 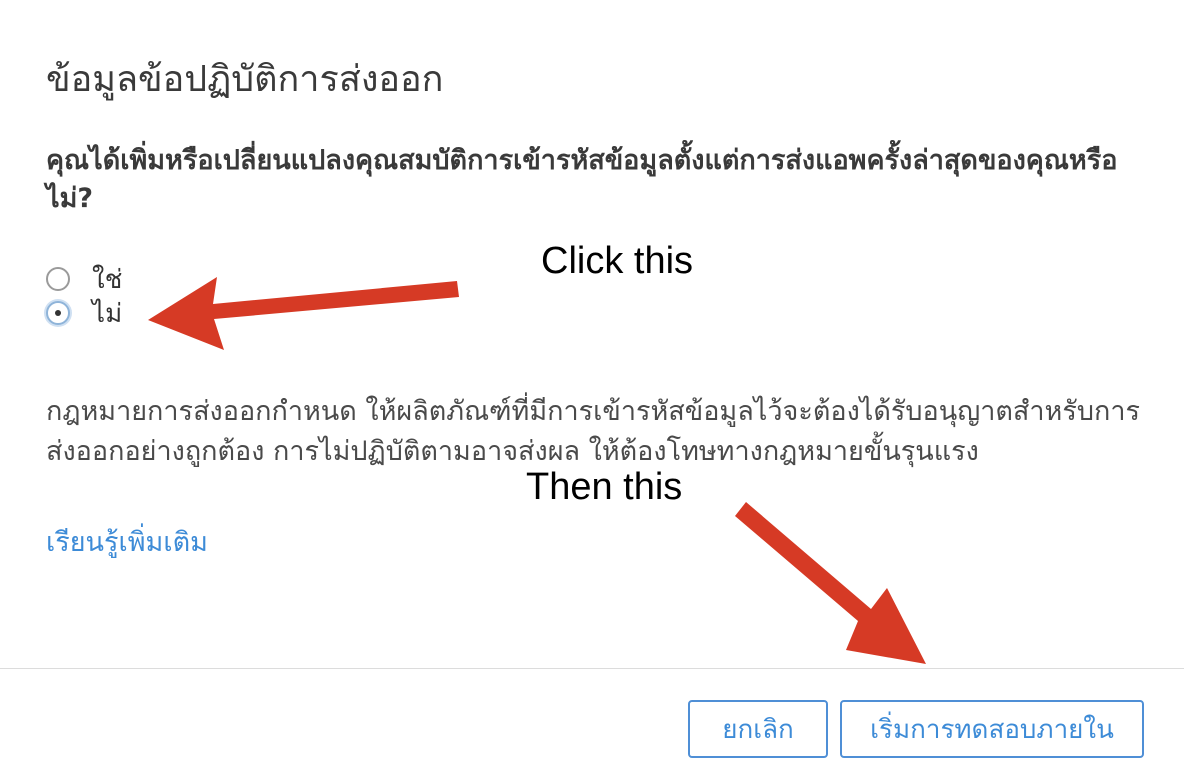 I want to click on radio-option-yes: ใช่, so click(x=84, y=279).